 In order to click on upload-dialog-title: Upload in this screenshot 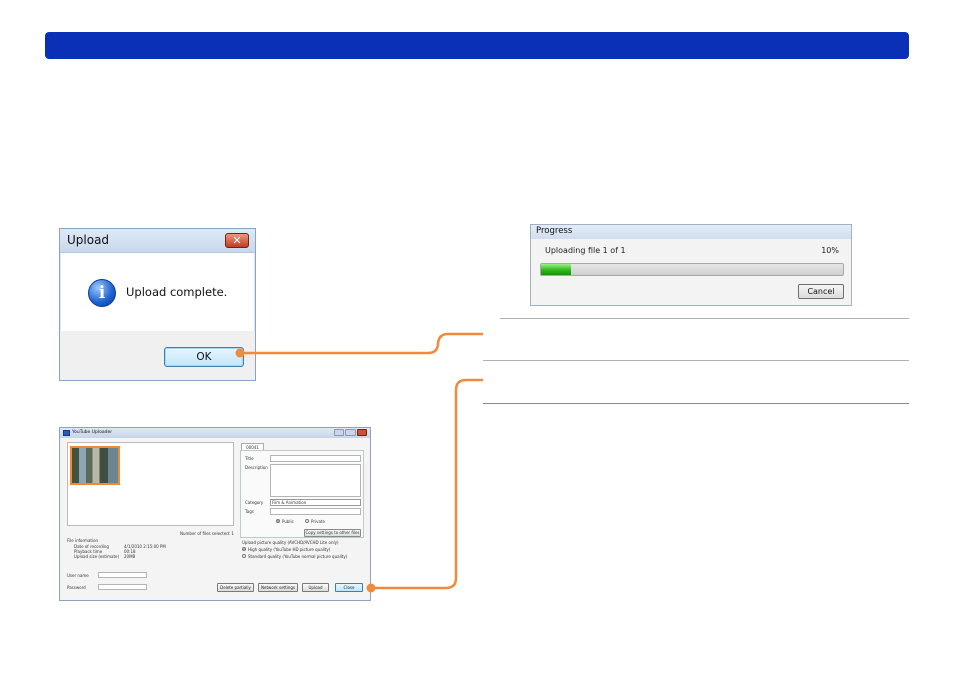, I will do `click(88, 240)`.